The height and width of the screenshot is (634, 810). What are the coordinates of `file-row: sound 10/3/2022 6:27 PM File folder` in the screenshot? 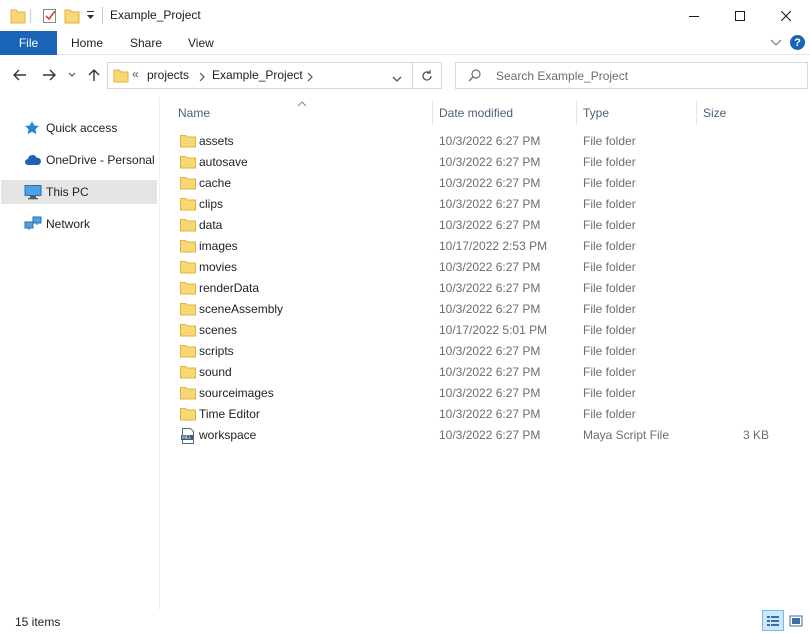 It's located at (476, 372).